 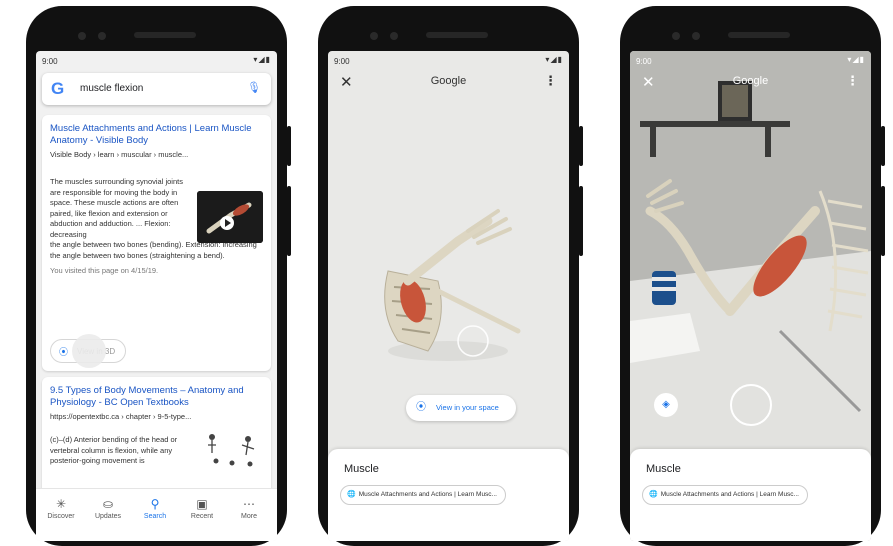 What do you see at coordinates (104, 270) in the screenshot?
I see `visited-note: You visited this page on 4/15/19.` at bounding box center [104, 270].